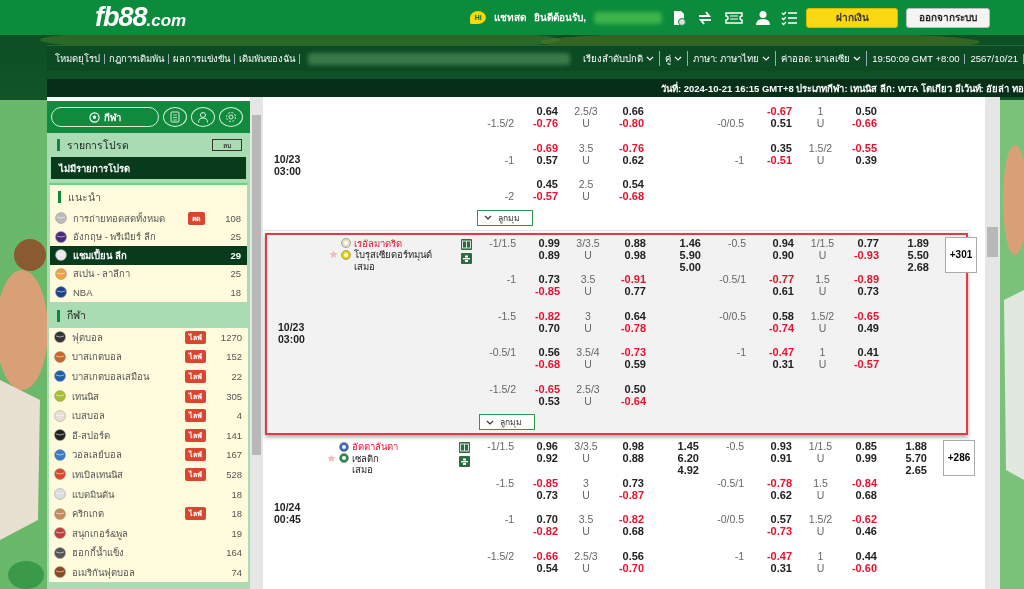  What do you see at coordinates (631, 279) in the screenshot?
I see `odds-value: -0.91` at bounding box center [631, 279].